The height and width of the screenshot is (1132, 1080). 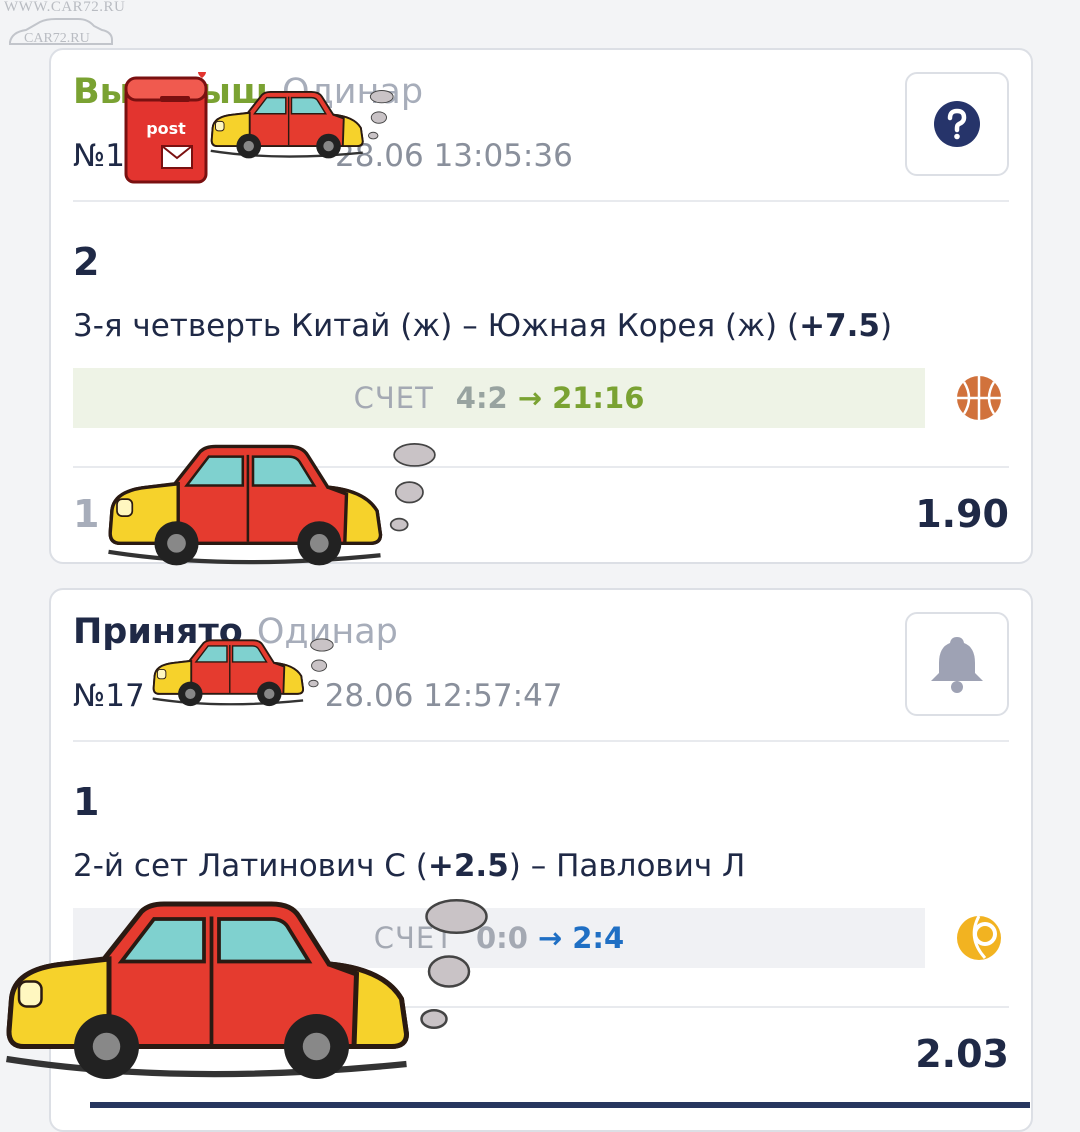 What do you see at coordinates (839, 326) in the screenshot?
I see `handicap-value: +7.5` at bounding box center [839, 326].